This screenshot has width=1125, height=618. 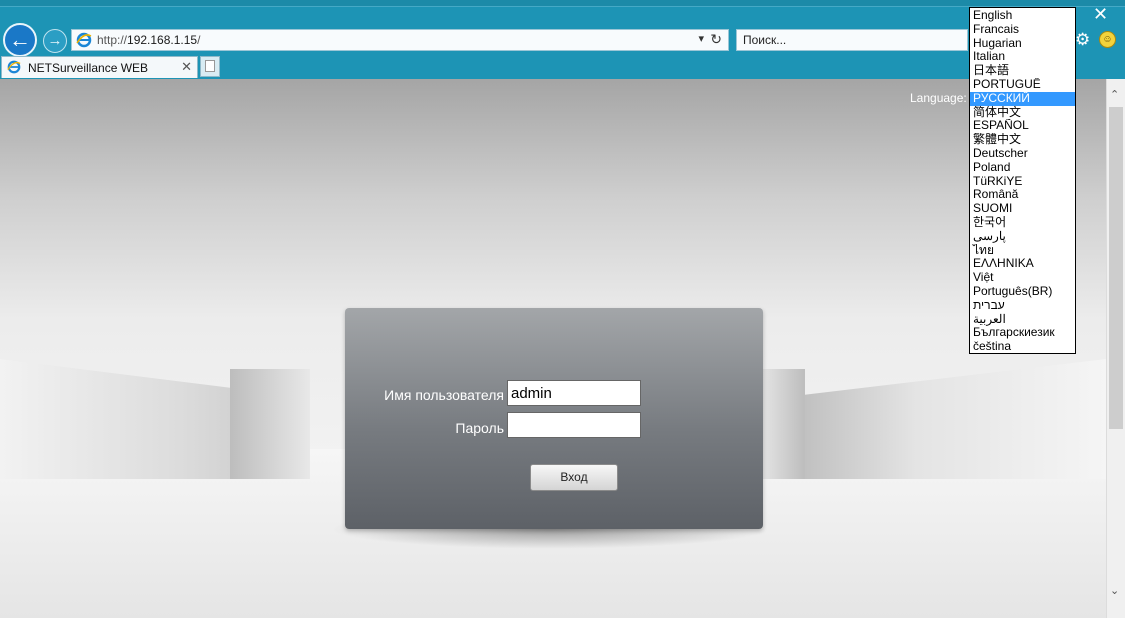 What do you see at coordinates (270, 424) in the screenshot?
I see `background-pillar-left` at bounding box center [270, 424].